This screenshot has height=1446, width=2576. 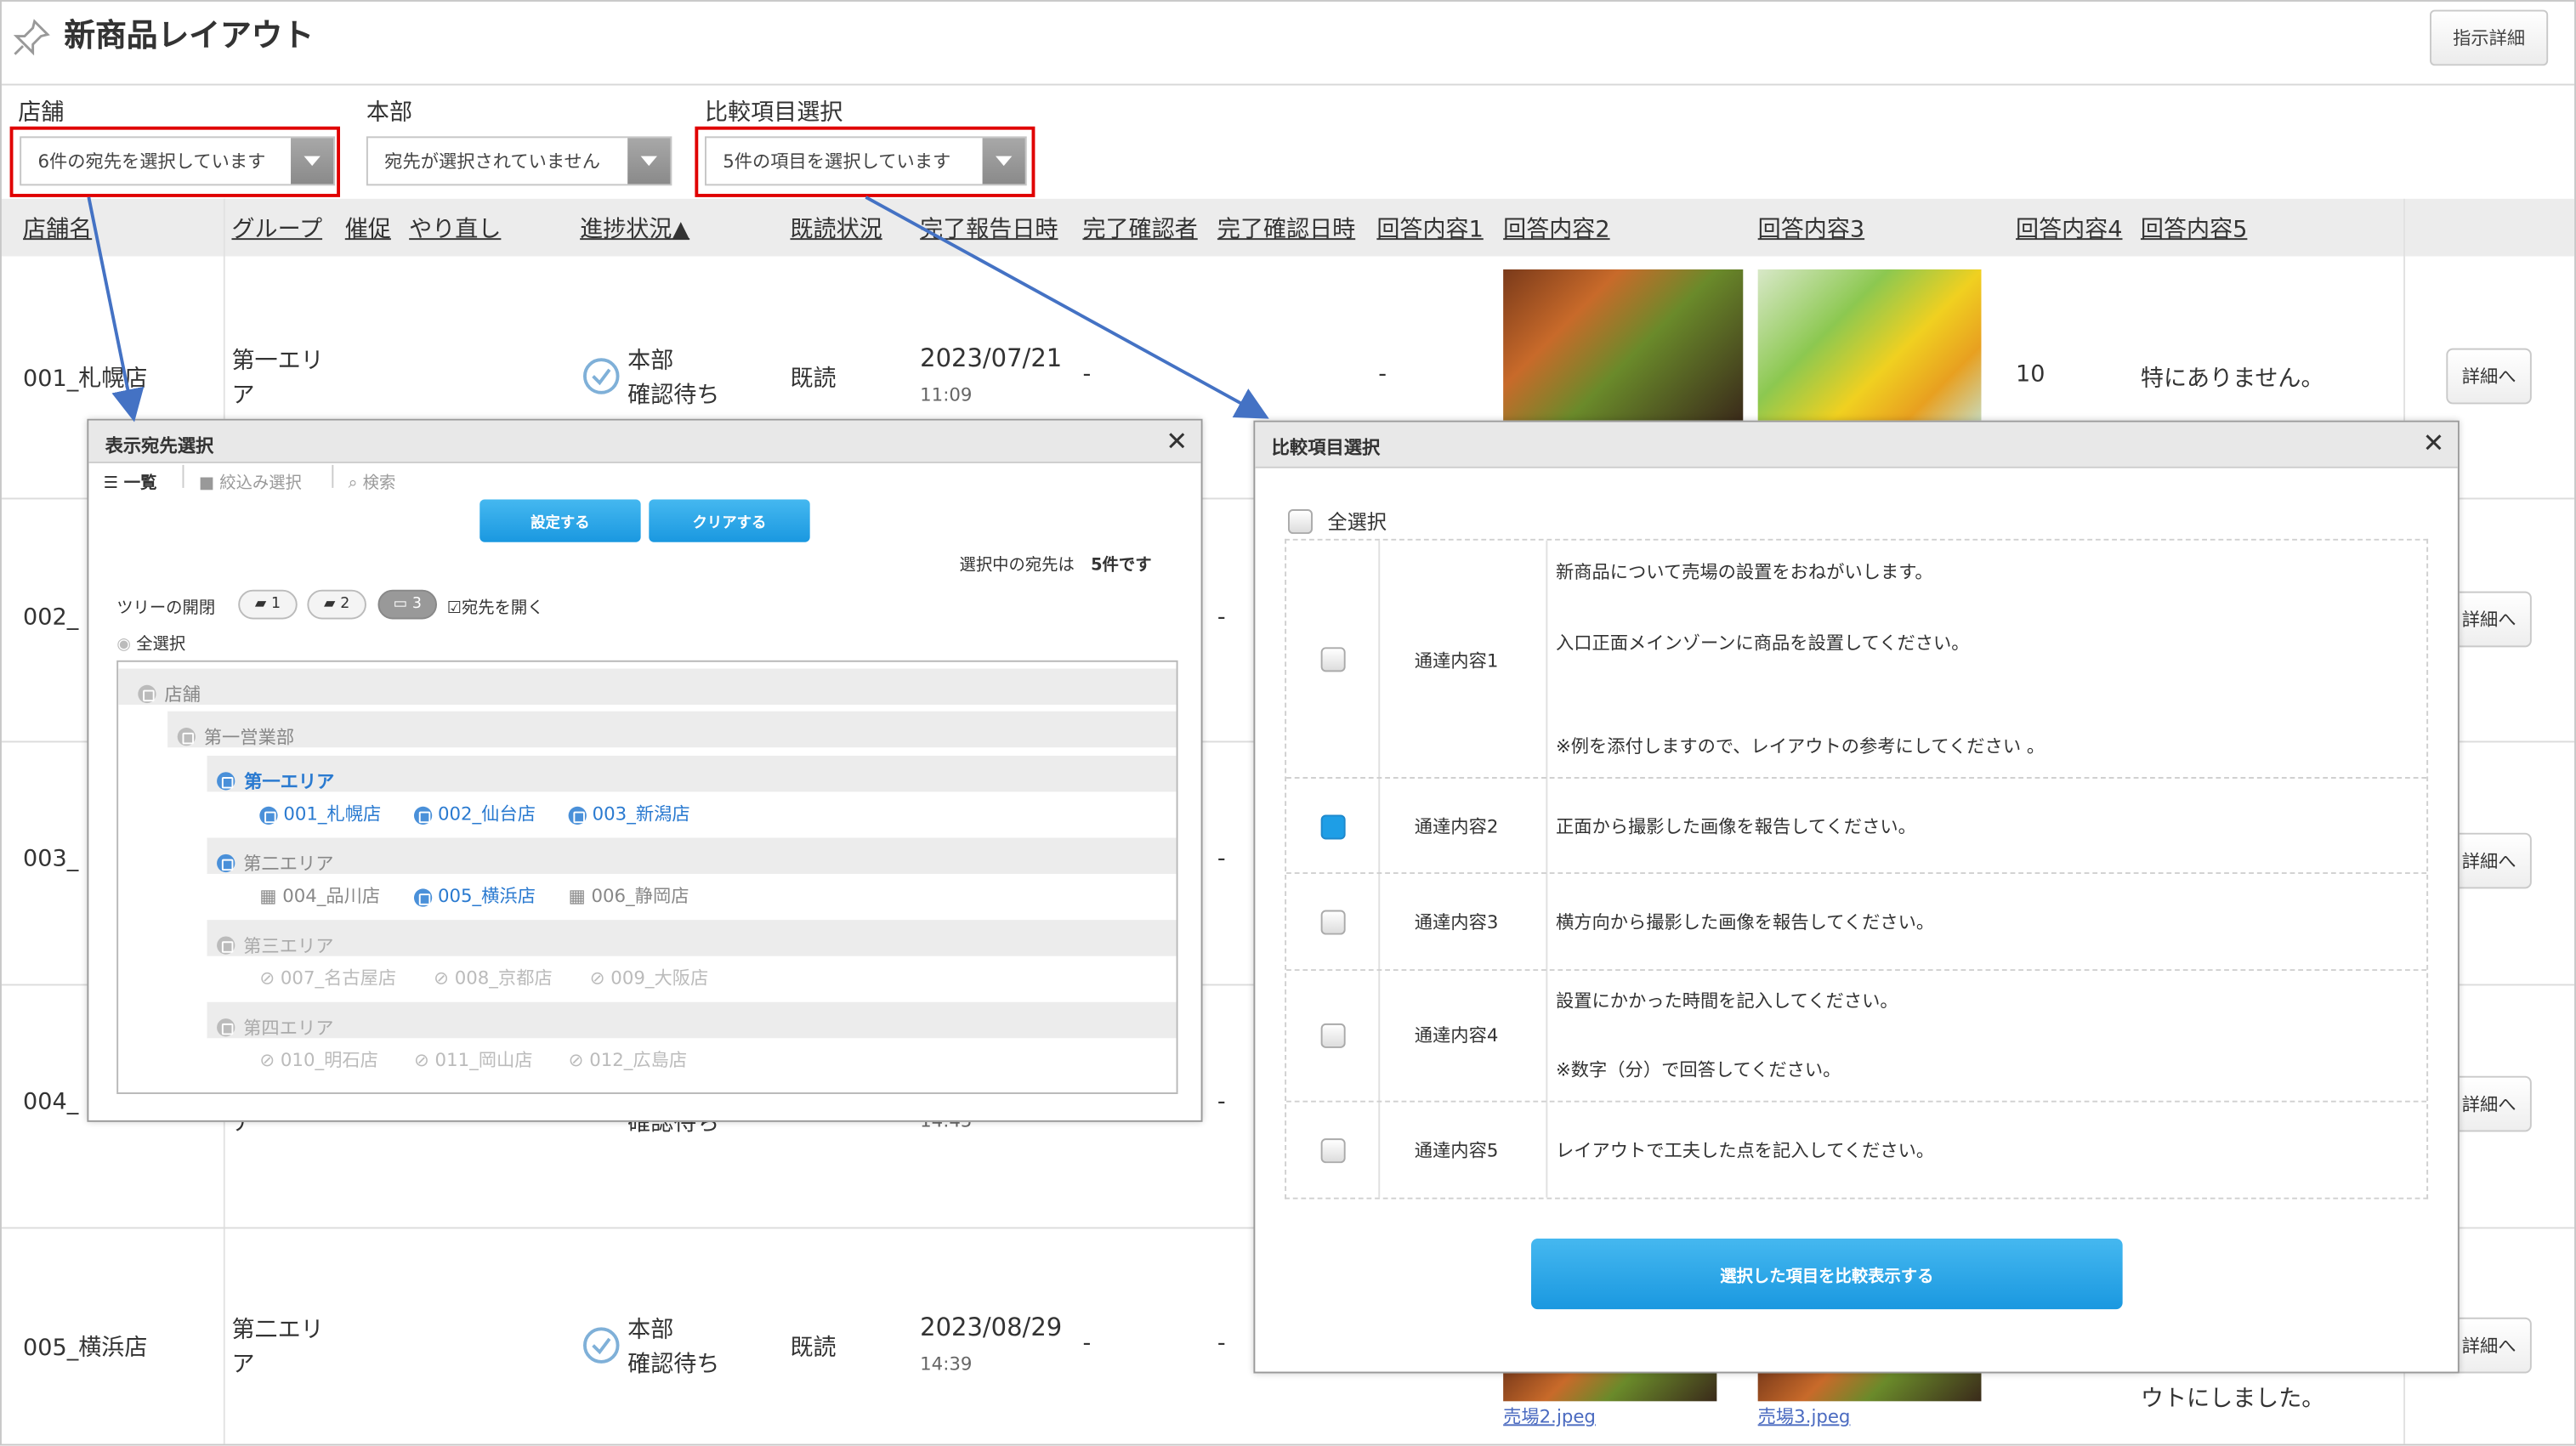 I want to click on answer2-image, so click(x=1624, y=345).